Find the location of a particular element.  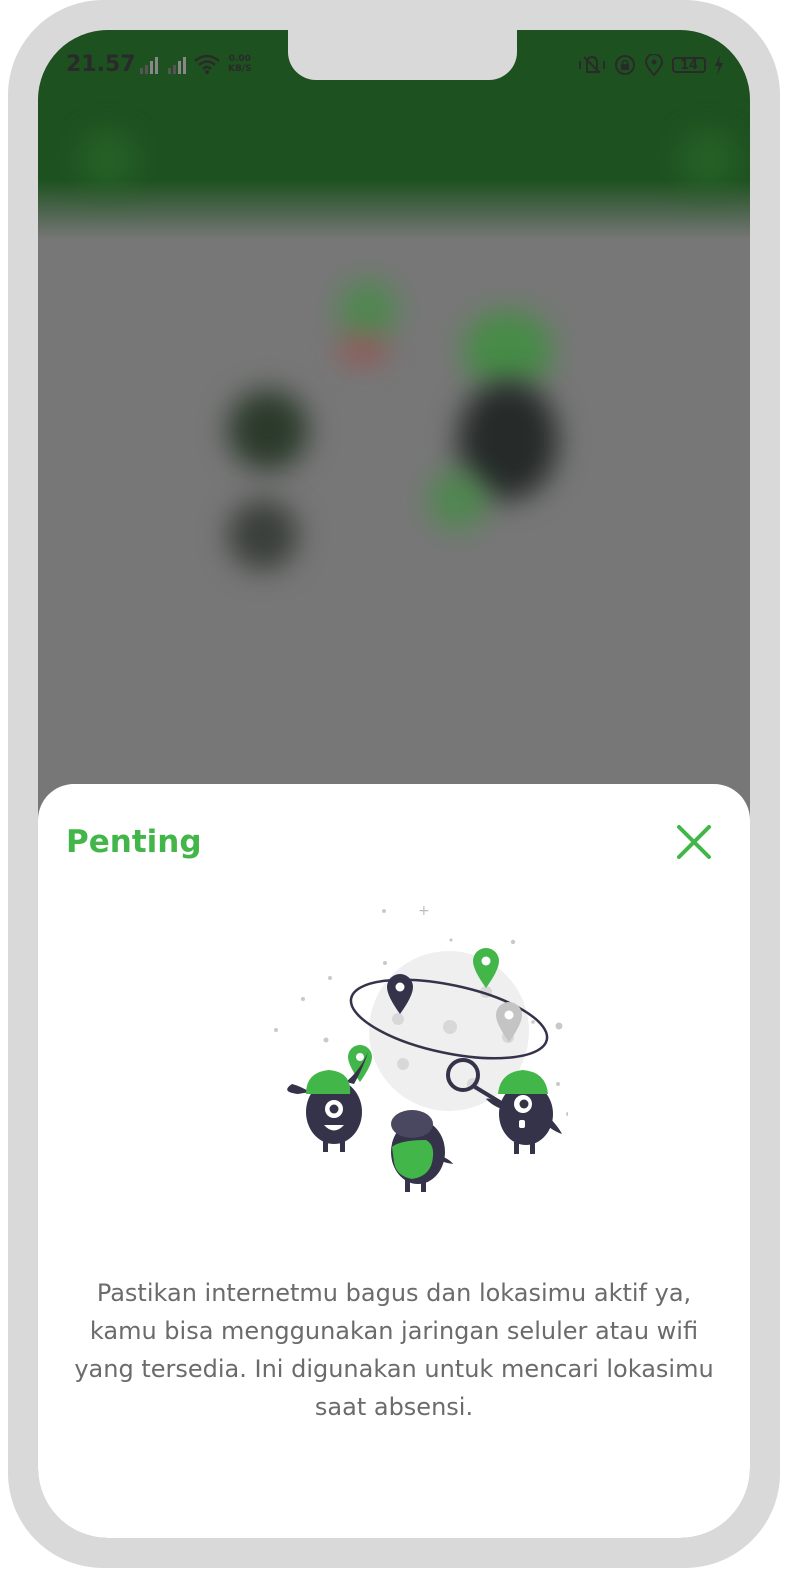

net-speed-unit: KB/S is located at coordinates (240, 69).